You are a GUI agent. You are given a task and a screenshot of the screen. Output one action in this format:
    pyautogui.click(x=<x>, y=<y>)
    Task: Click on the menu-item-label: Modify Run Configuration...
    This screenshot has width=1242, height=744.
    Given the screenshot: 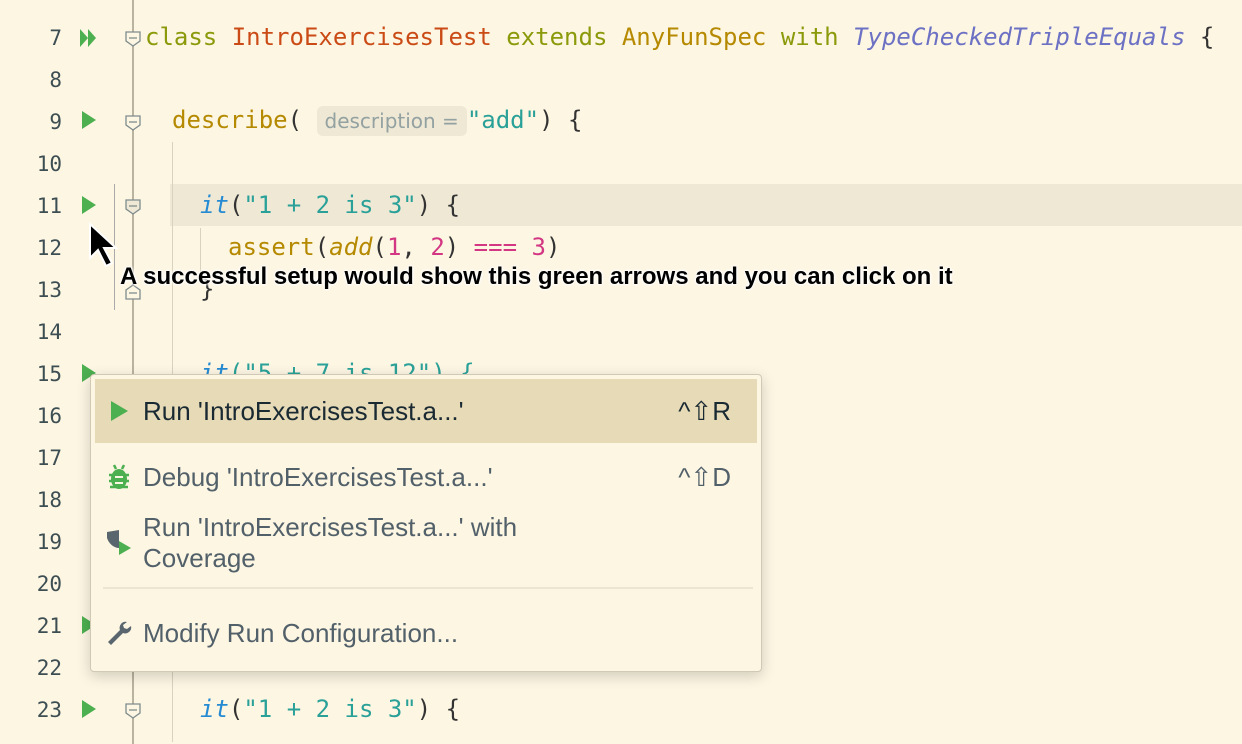 What is the action you would take?
    pyautogui.click(x=301, y=632)
    